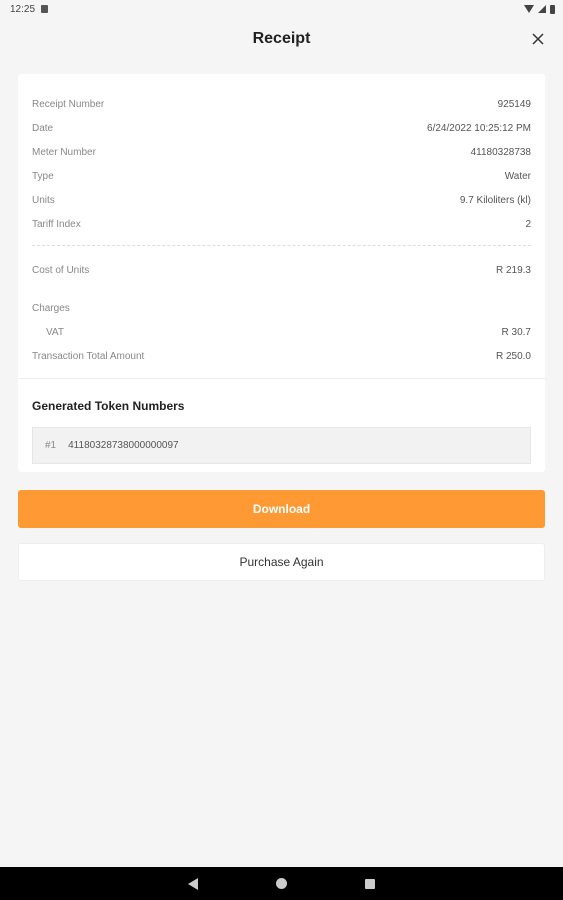 This screenshot has height=900, width=563. Describe the element at coordinates (495, 200) in the screenshot. I see `units-value: 9.7 Kiloliters (kl)` at that location.